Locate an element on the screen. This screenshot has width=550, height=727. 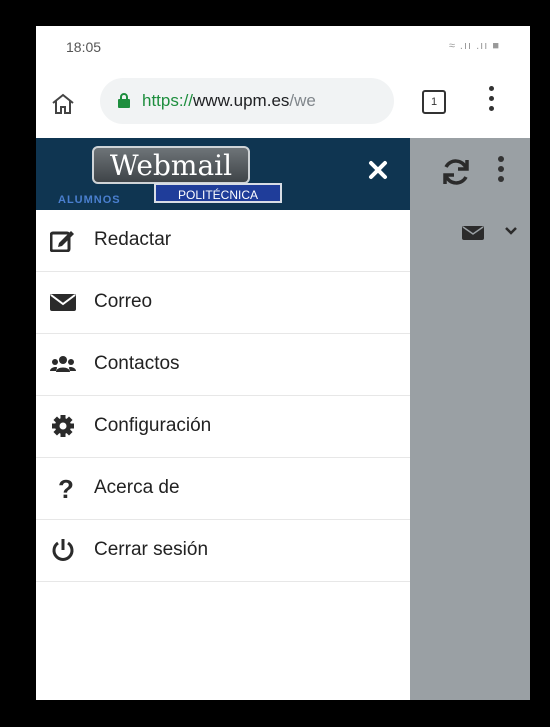
power-icon is located at coordinates (63, 550).